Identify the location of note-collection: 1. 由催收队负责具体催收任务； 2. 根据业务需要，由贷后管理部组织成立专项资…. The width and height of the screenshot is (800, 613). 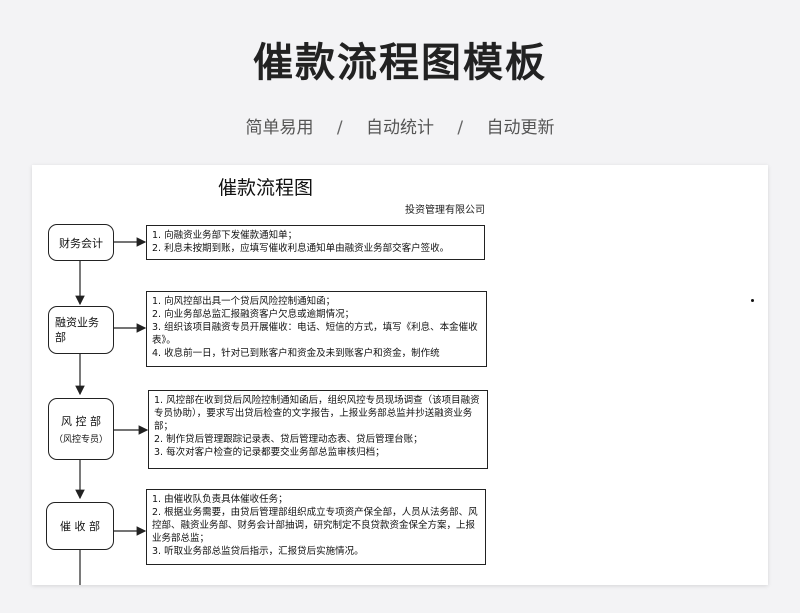
(316, 527).